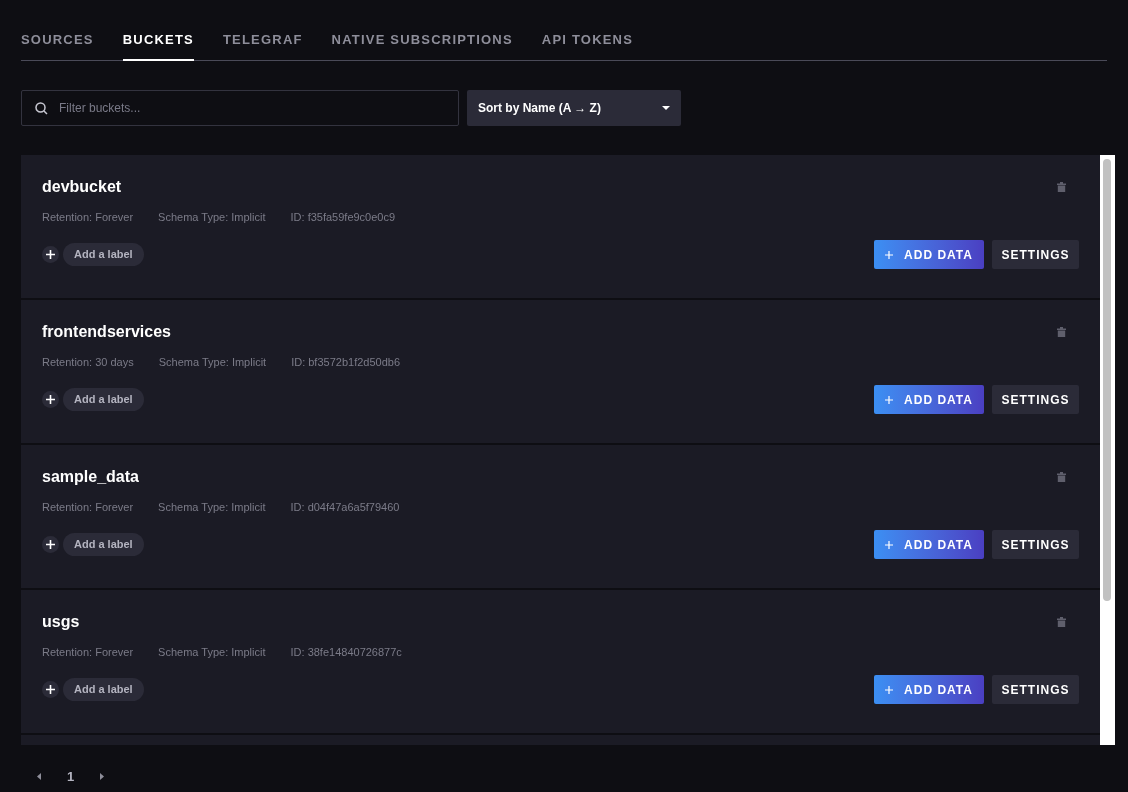 The width and height of the screenshot is (1128, 792). Describe the element at coordinates (574, 108) in the screenshot. I see `sort-dropdown: Sort by Name (A → Z)` at that location.